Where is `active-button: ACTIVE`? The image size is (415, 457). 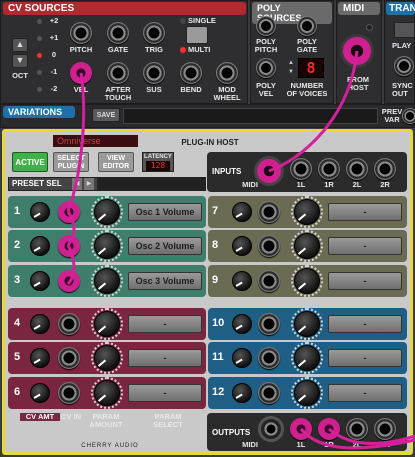
active-button: ACTIVE is located at coordinates (30, 162).